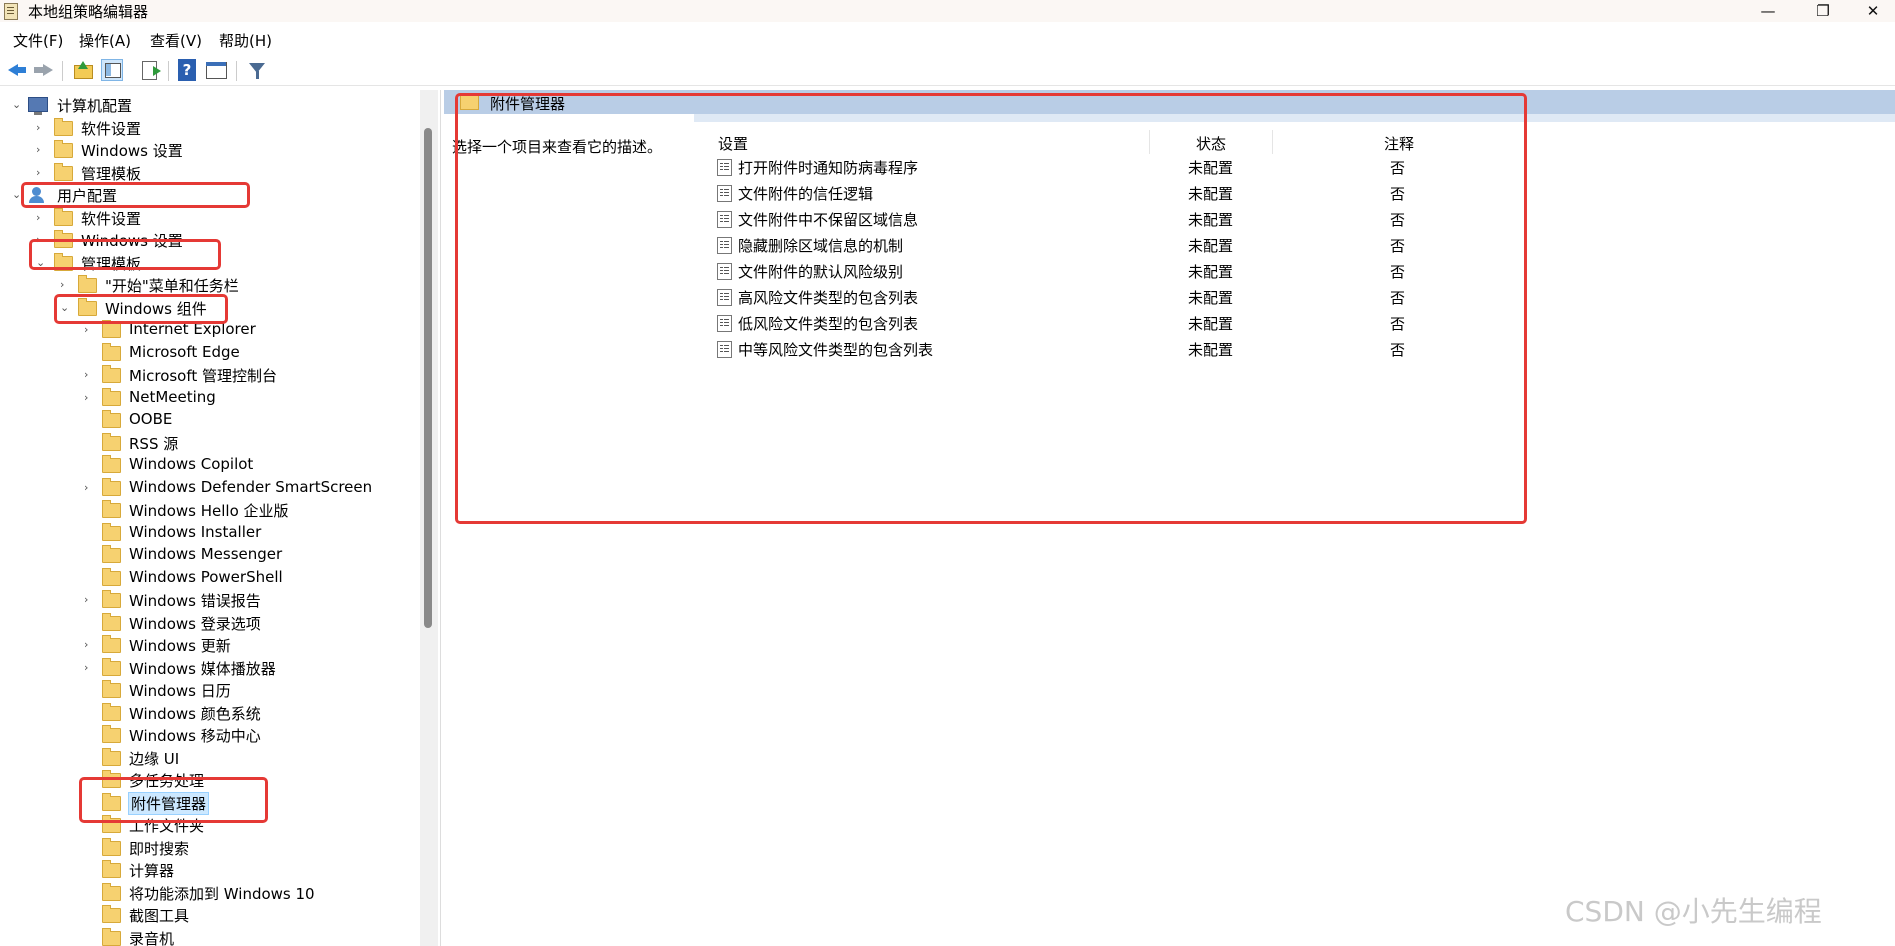  What do you see at coordinates (195, 713) in the screenshot?
I see `tree-node-label: Windows 颜色系统` at bounding box center [195, 713].